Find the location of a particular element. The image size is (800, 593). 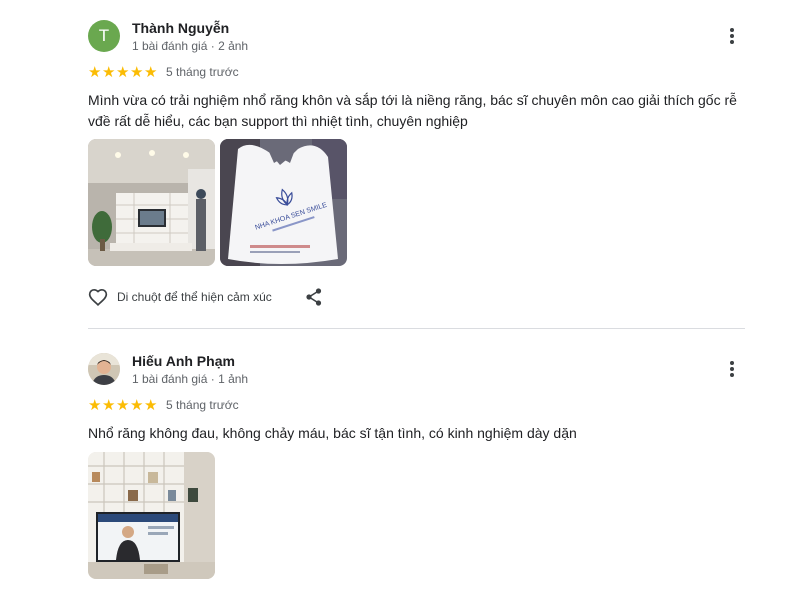

avatar-letter: T is located at coordinates (104, 35).